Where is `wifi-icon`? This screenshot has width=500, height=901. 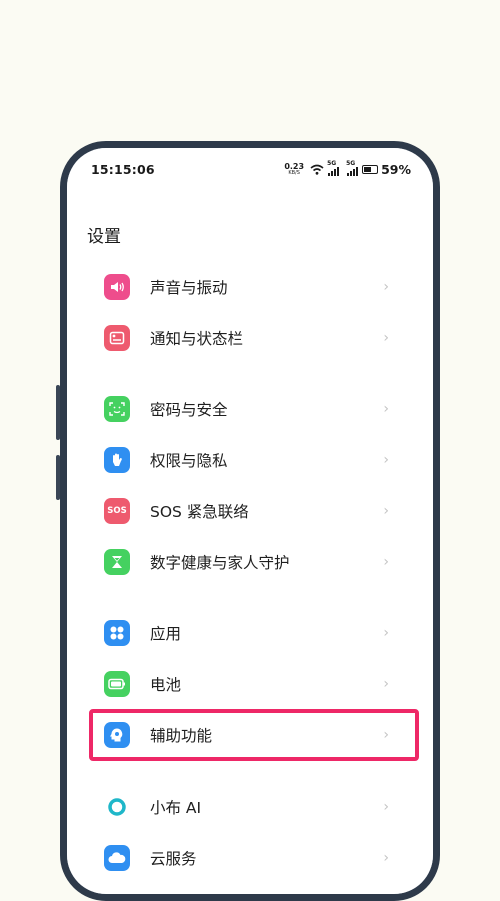 wifi-icon is located at coordinates (317, 169).